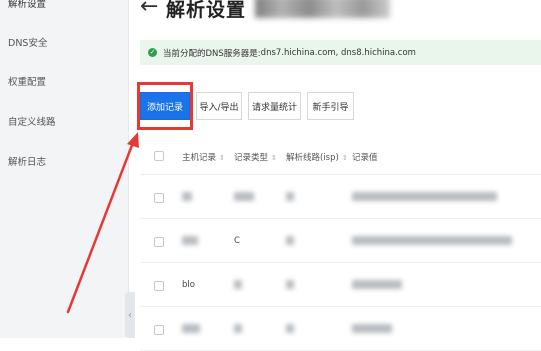  What do you see at coordinates (27, 81) in the screenshot?
I see `sidebar-item-weight-config: 权重配置` at bounding box center [27, 81].